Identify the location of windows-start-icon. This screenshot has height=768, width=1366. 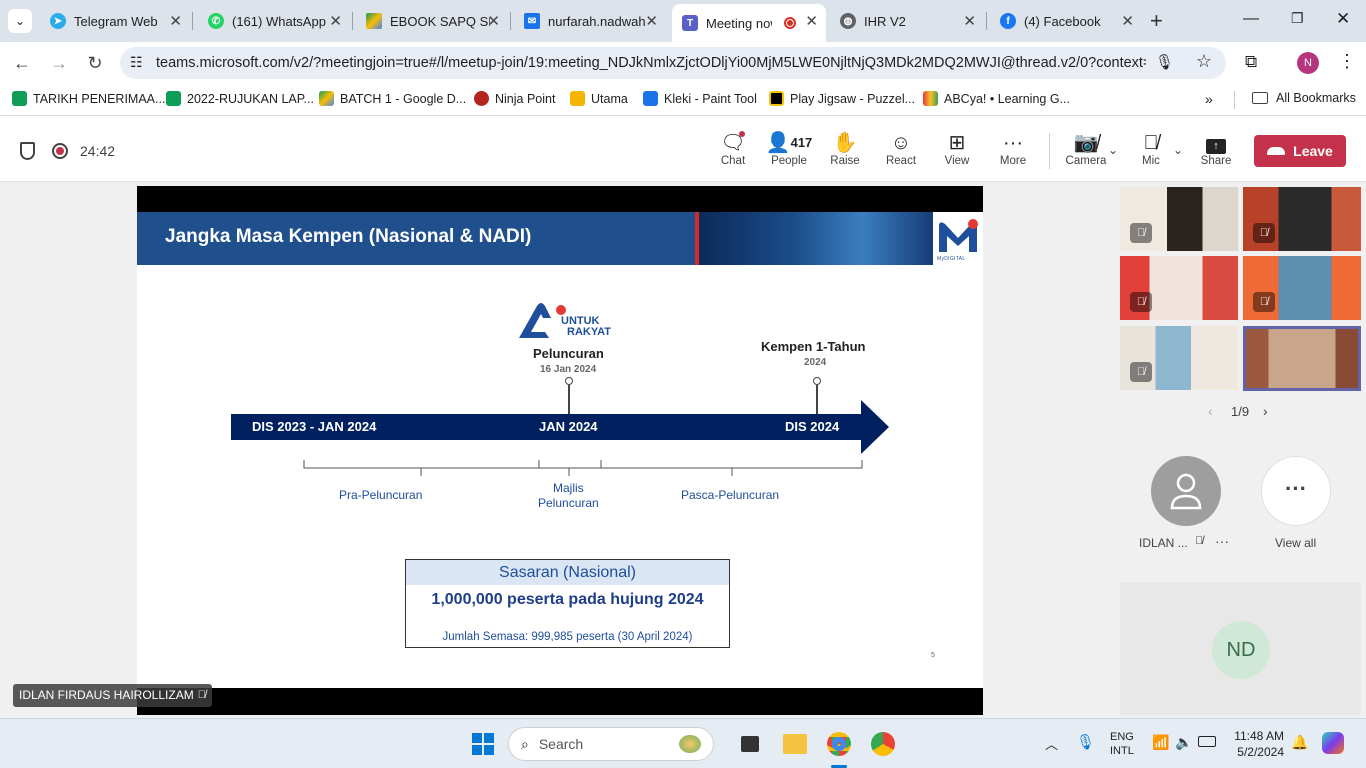
(483, 744).